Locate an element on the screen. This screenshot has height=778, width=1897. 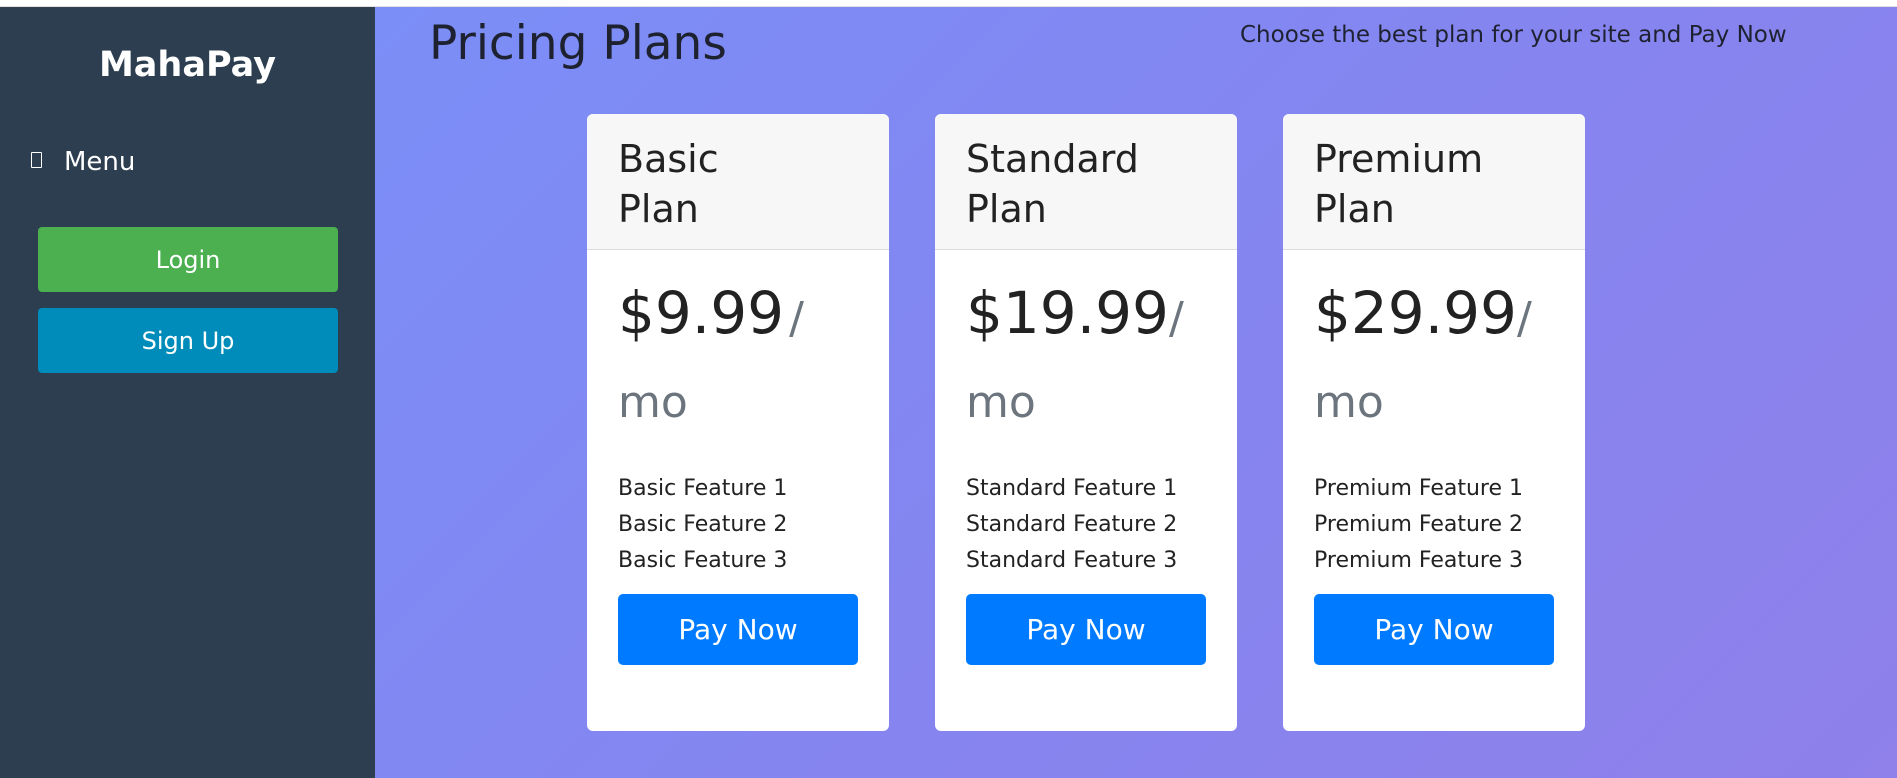
page-title: Pricing Plans is located at coordinates (578, 43).